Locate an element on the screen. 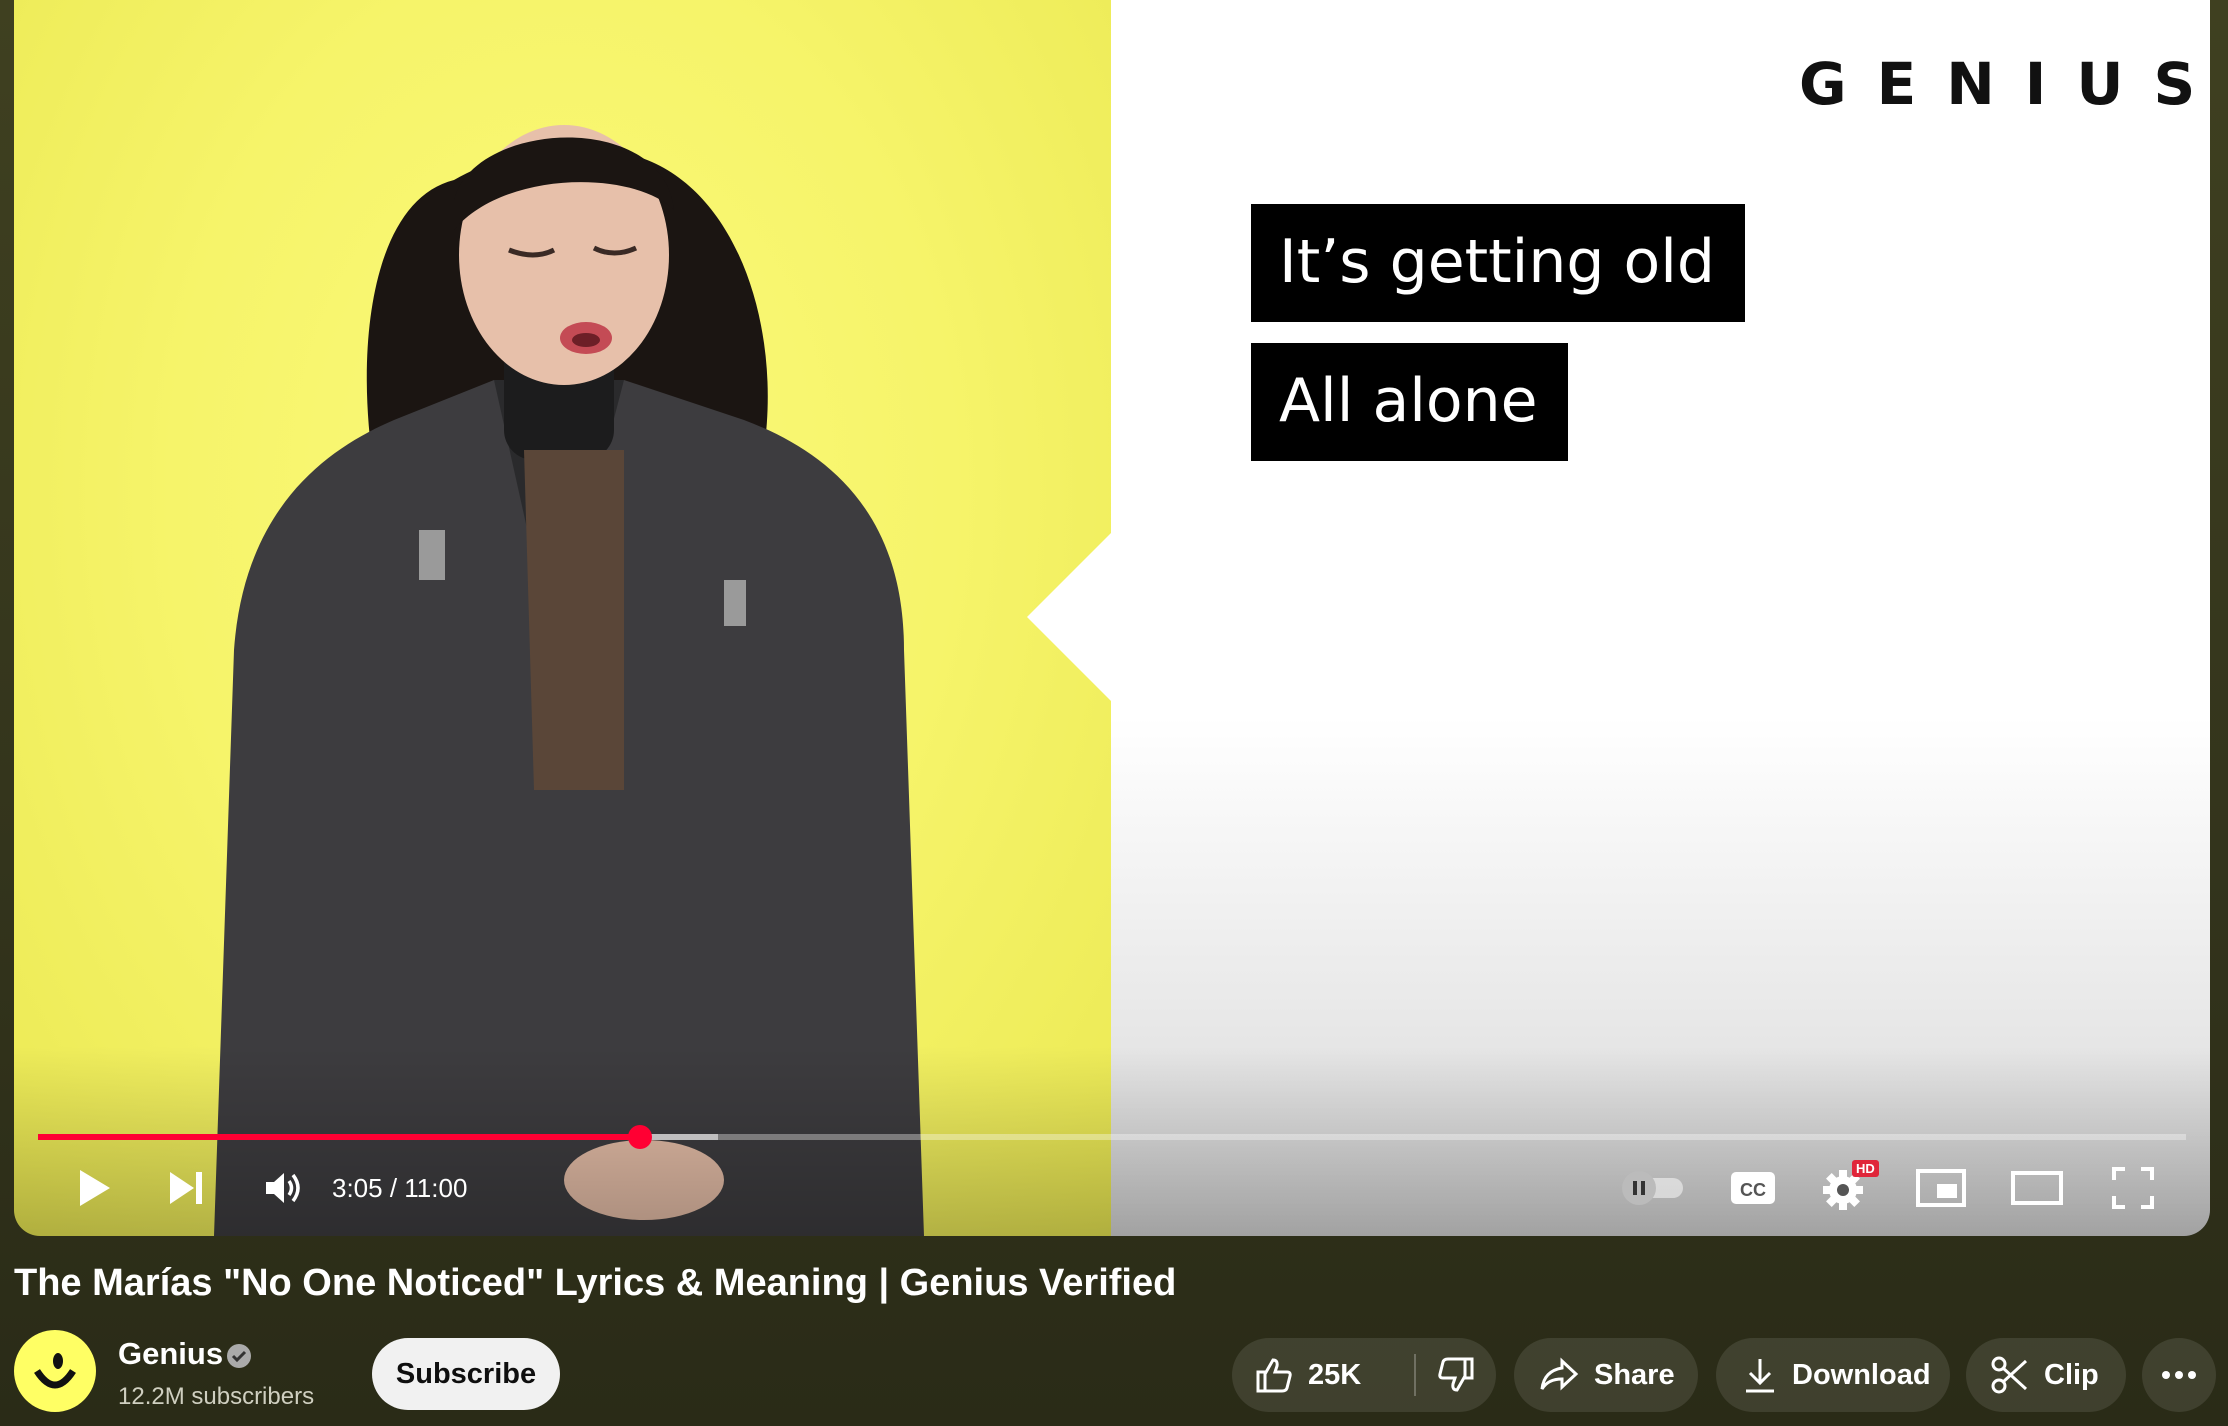  next-icon is located at coordinates (186, 1188).